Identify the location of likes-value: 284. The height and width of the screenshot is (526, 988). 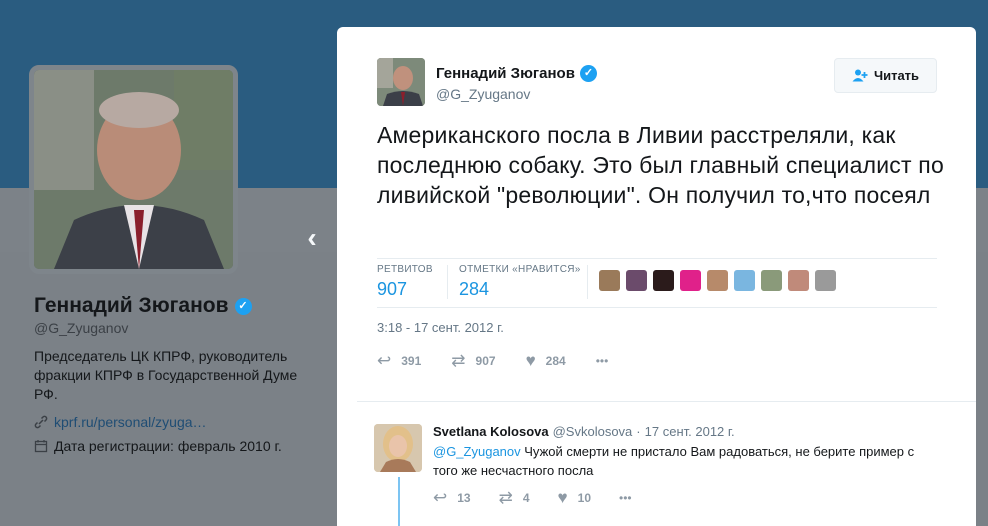
(474, 289).